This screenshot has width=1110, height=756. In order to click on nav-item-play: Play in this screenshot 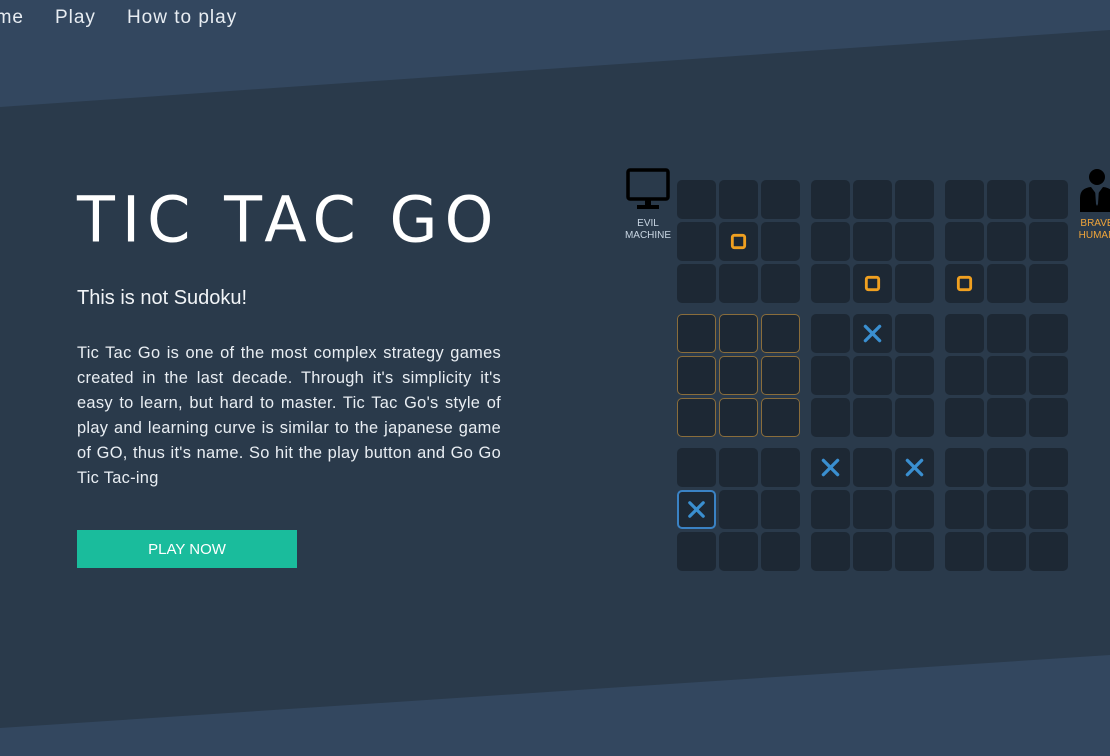, I will do `click(75, 18)`.